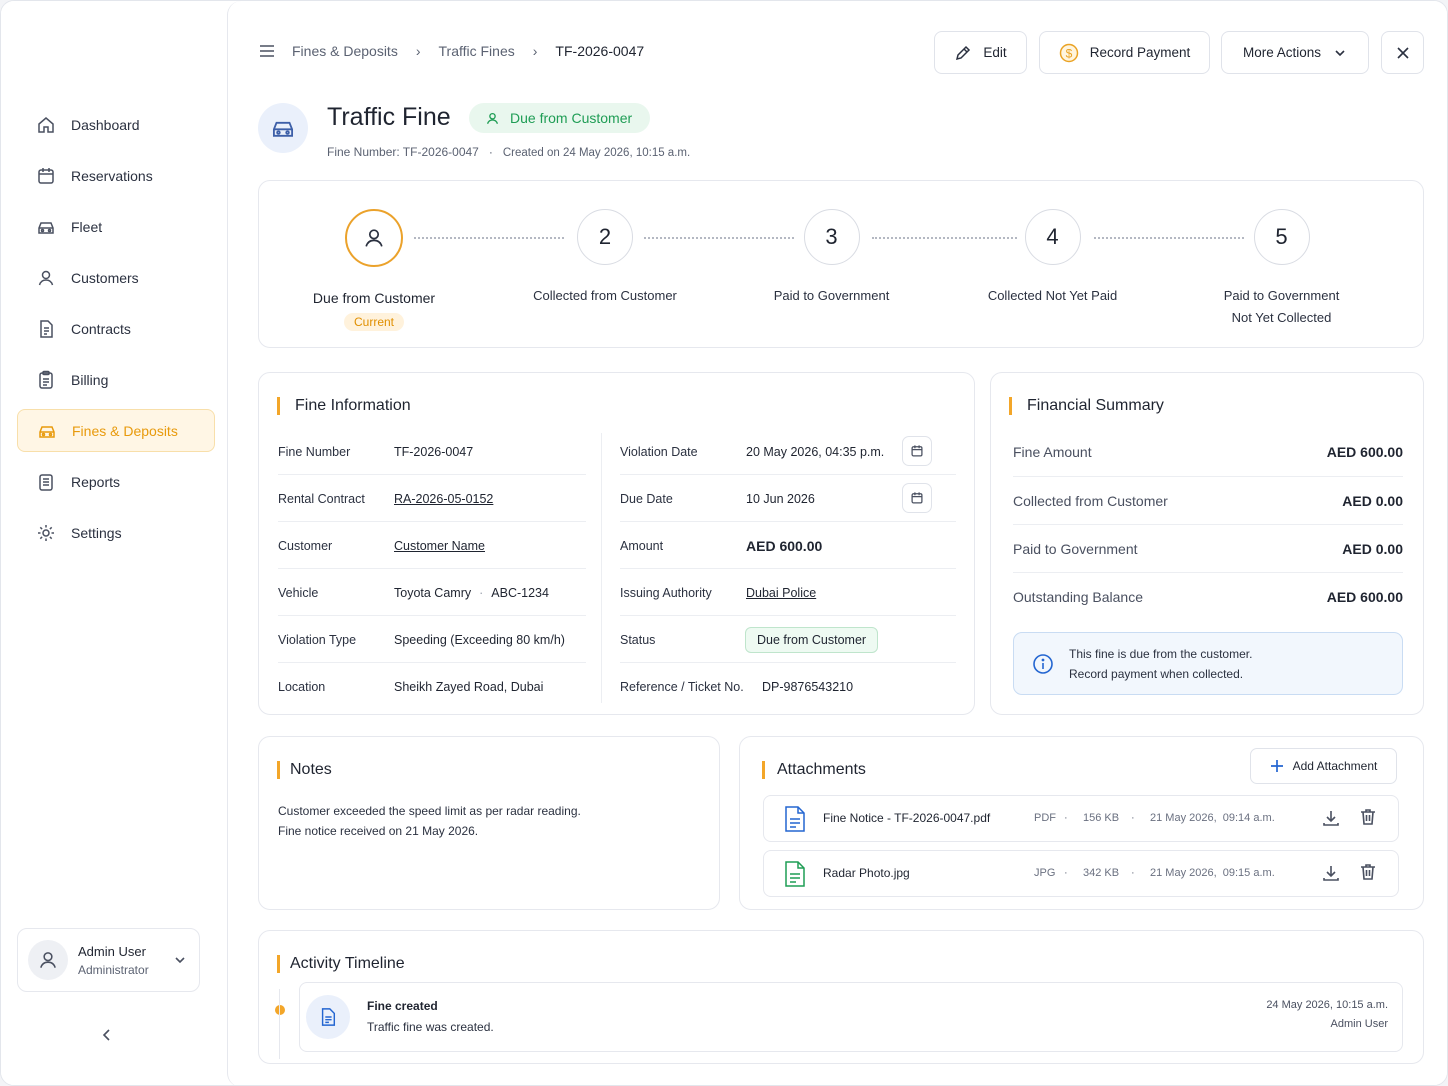  I want to click on amount-value: AED 600.00, so click(784, 545).